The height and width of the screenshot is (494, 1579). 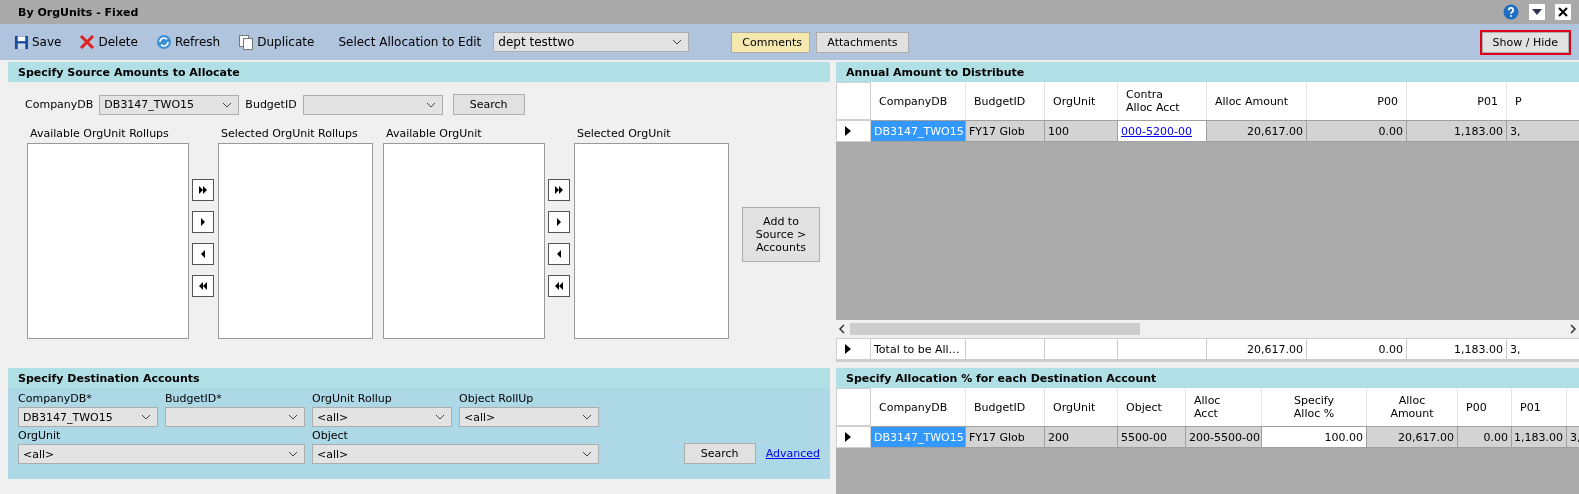 I want to click on section-header: Specify Source Amounts to Allocate, so click(x=419, y=72).